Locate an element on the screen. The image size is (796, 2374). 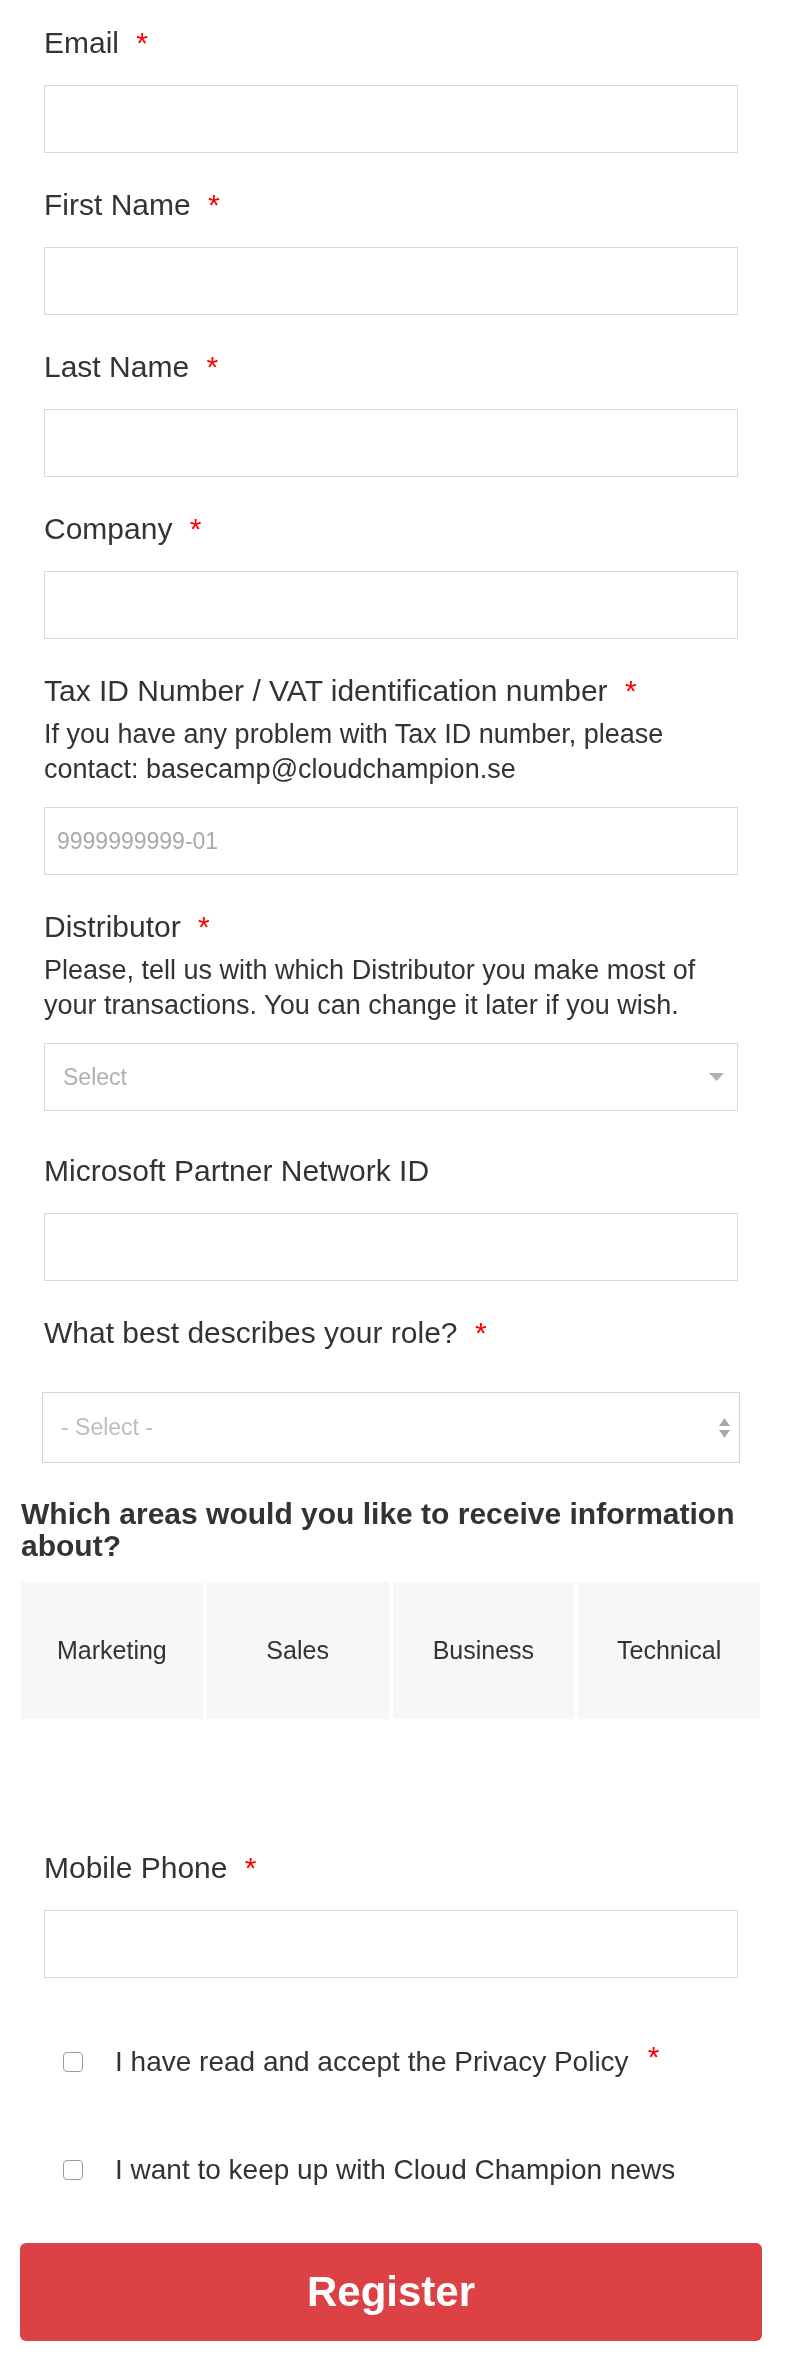
checkbox-label: I have read and accept the Privacy Policy is located at coordinates (372, 2062).